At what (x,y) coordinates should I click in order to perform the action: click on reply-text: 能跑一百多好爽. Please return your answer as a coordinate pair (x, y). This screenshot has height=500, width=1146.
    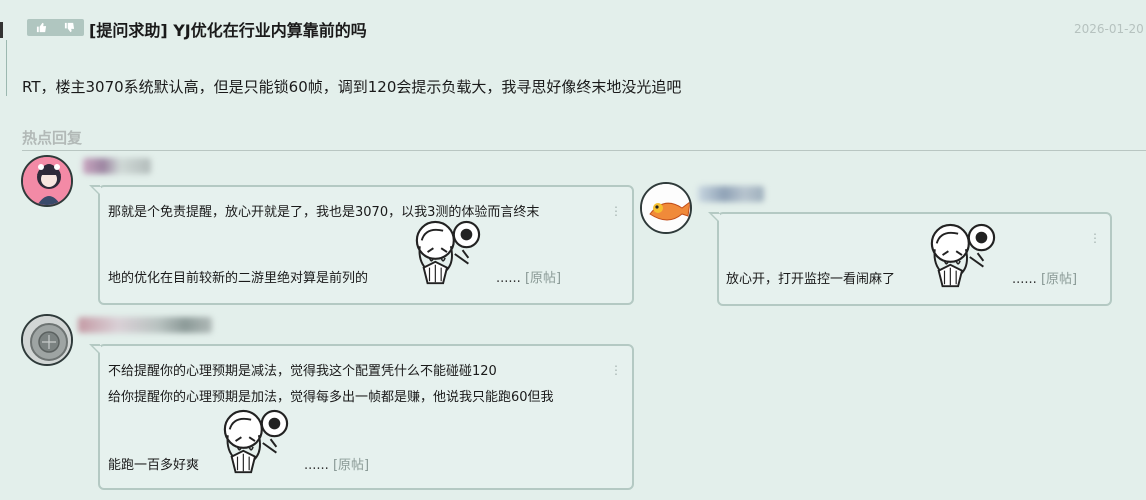
    Looking at the image, I should click on (154, 465).